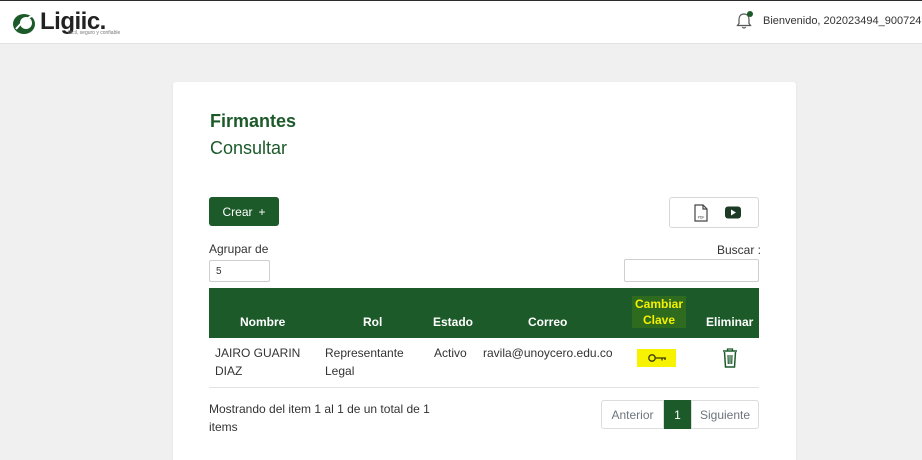 The height and width of the screenshot is (460, 922). I want to click on search-input, so click(691, 270).